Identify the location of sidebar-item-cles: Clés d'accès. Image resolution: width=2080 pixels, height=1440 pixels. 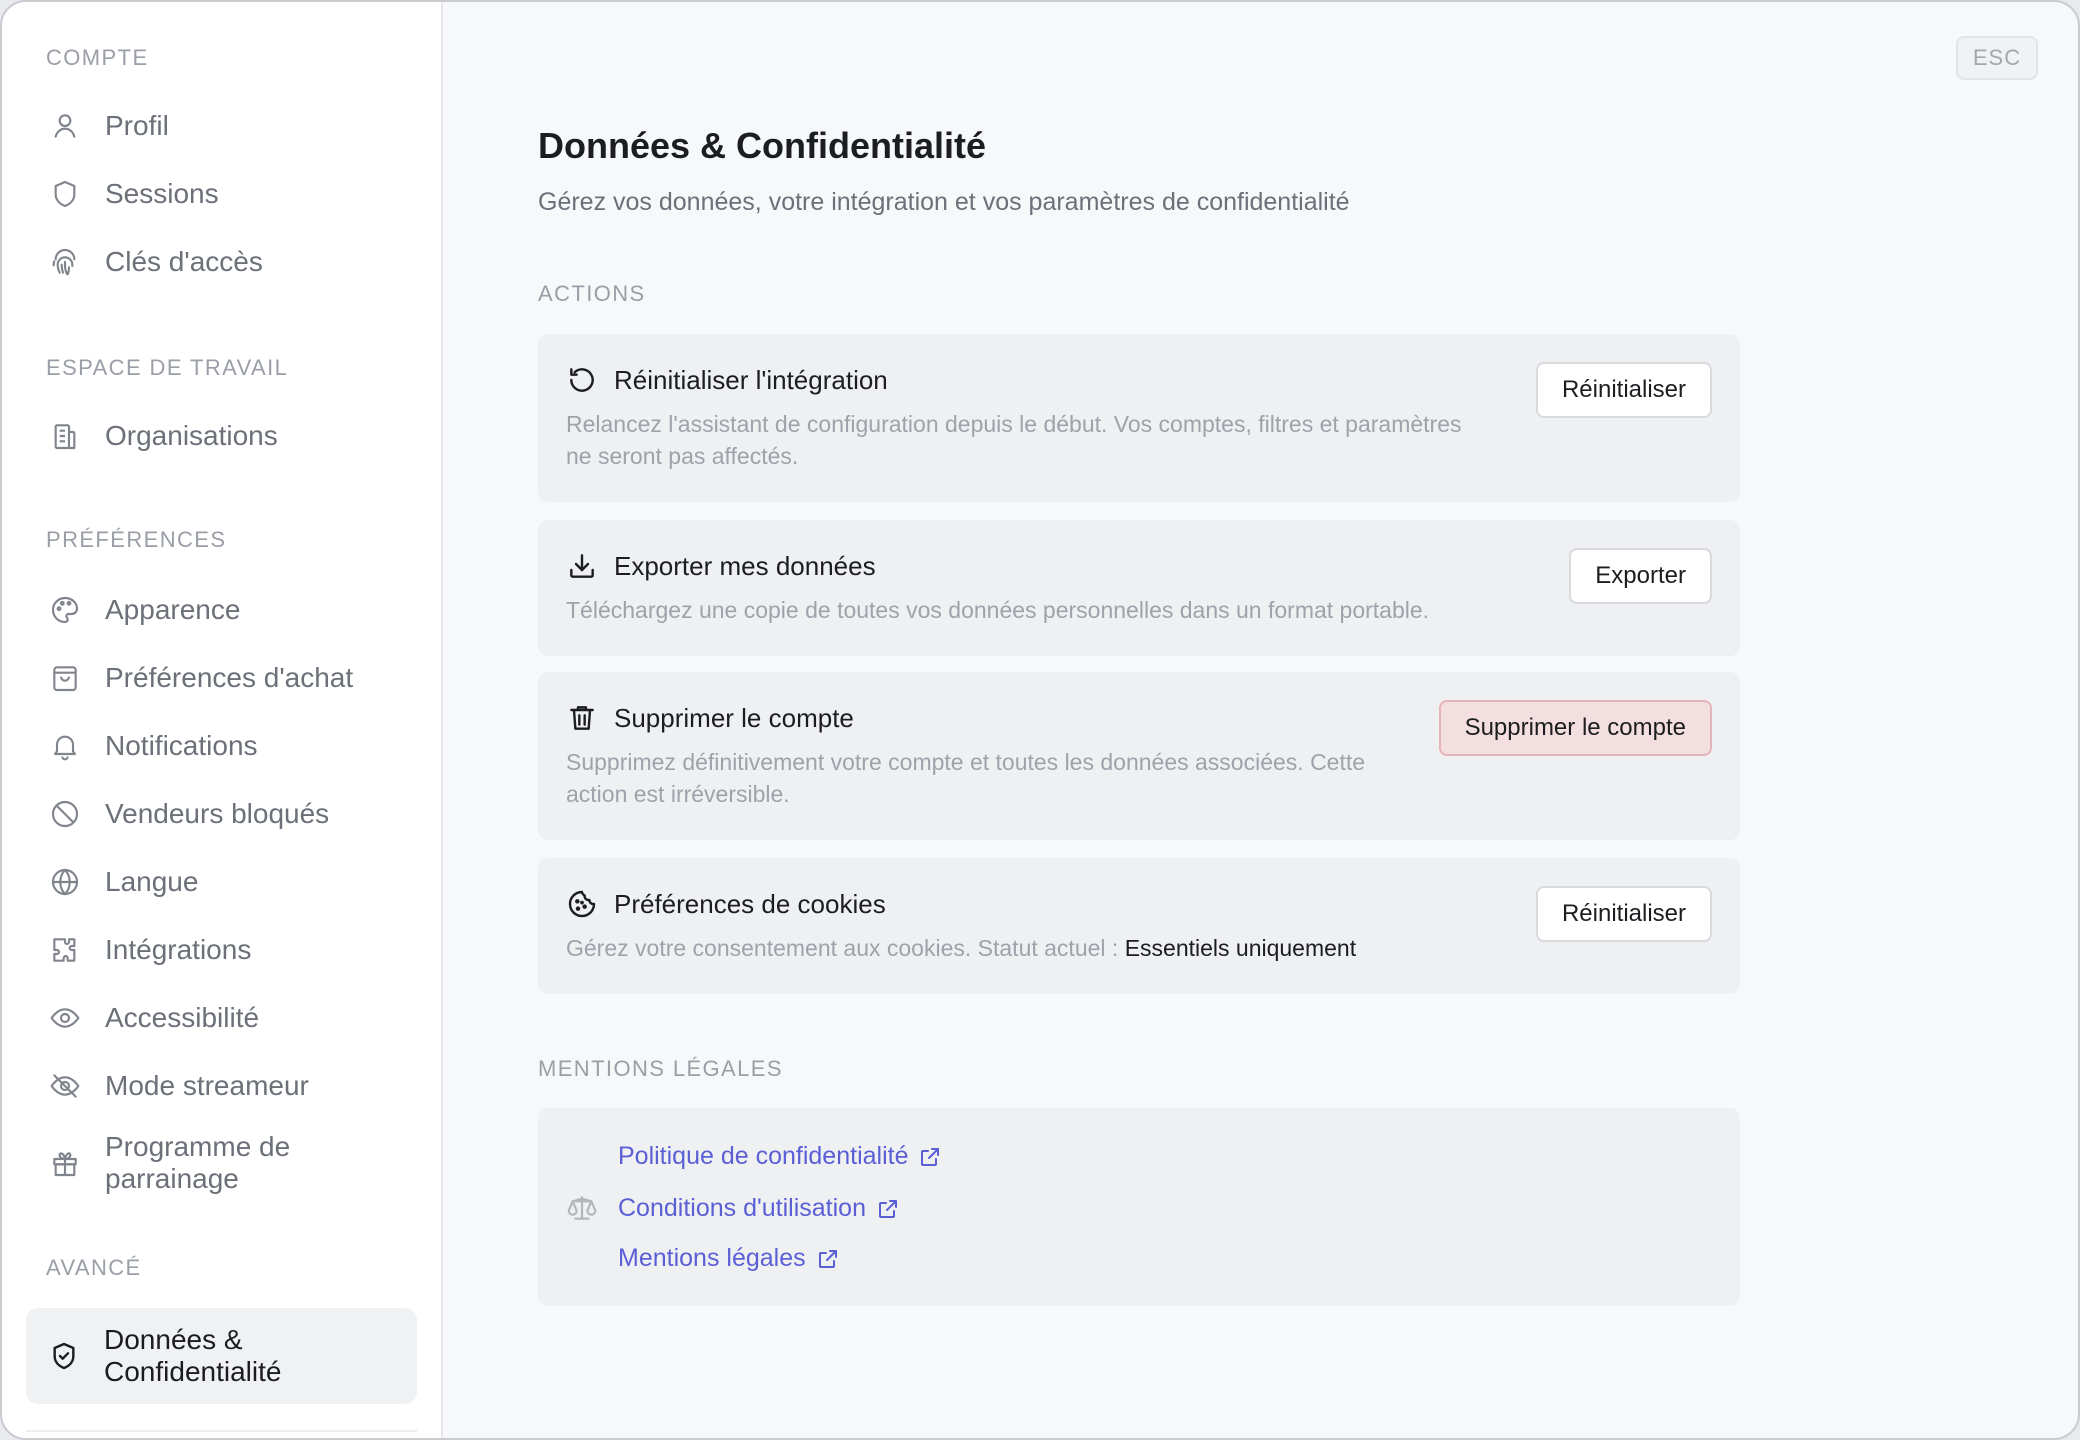
(221, 262).